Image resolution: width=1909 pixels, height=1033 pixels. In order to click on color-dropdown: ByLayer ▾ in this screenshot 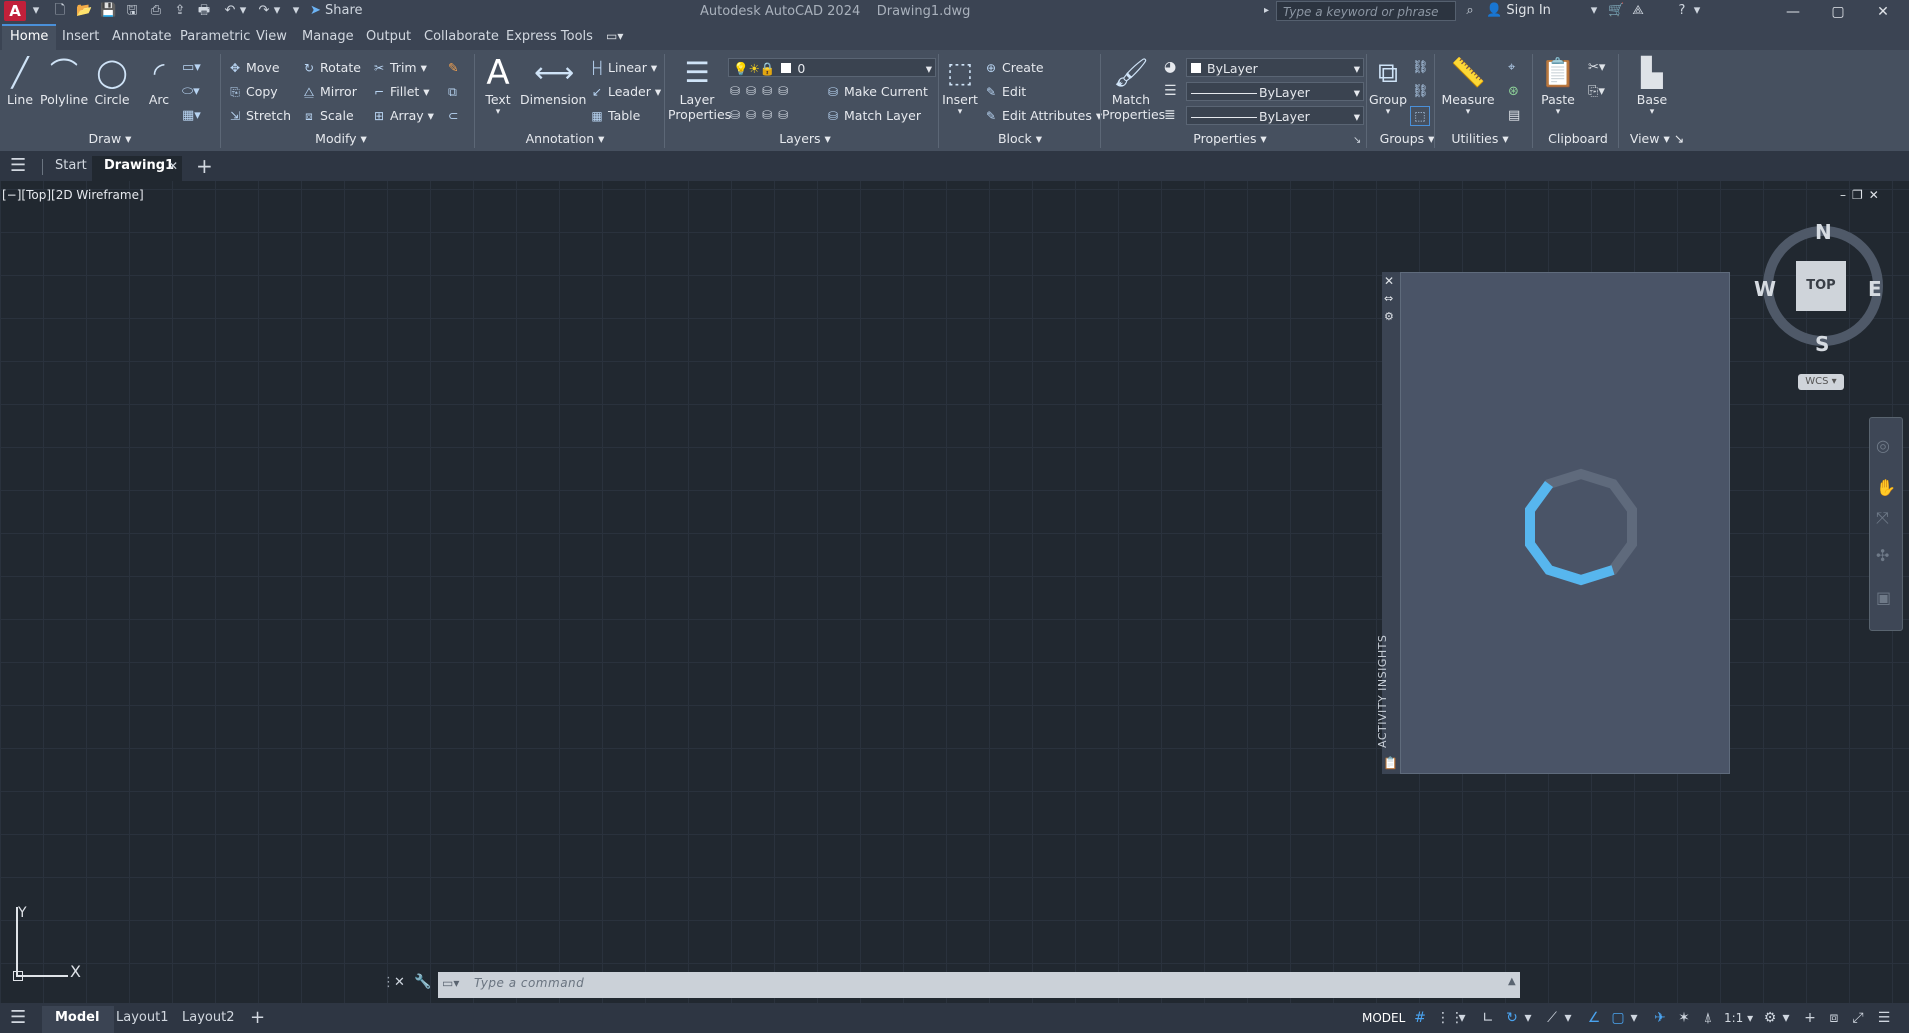, I will do `click(1275, 67)`.